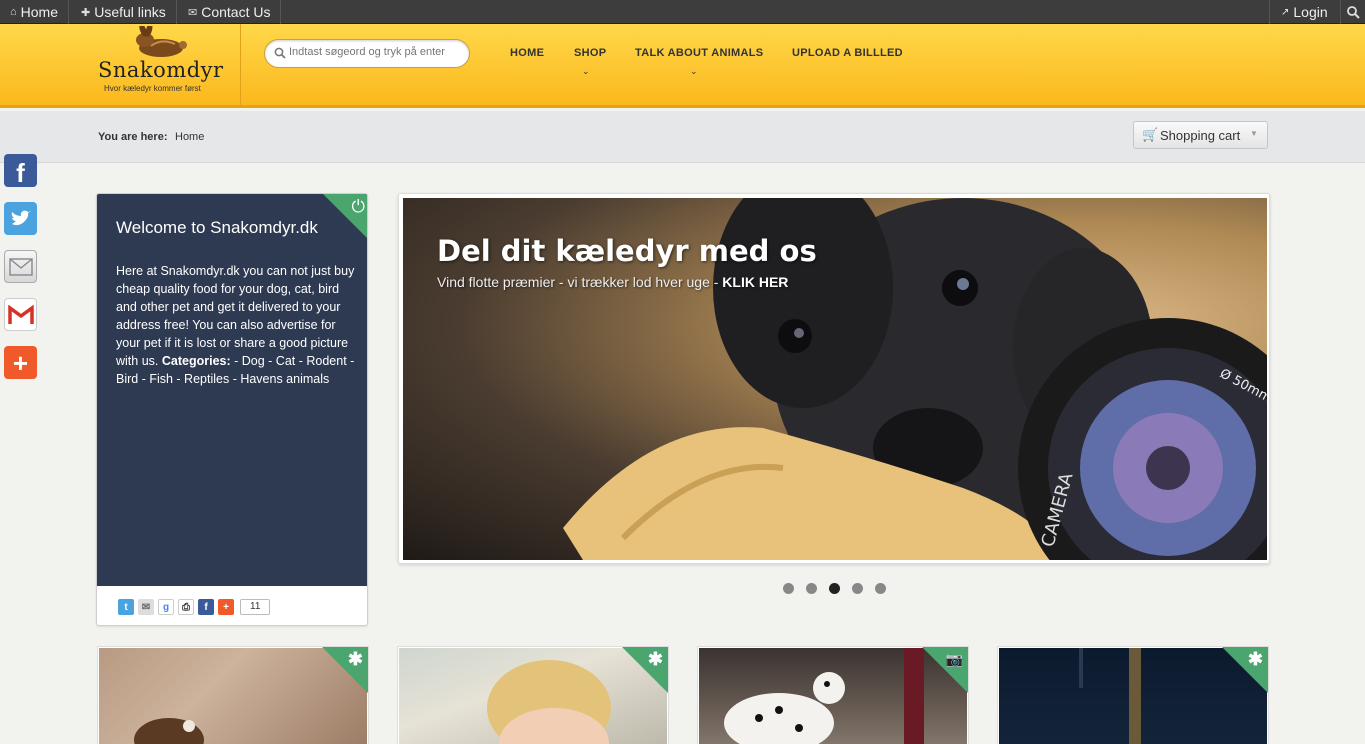 This screenshot has width=1365, height=744. Describe the element at coordinates (193, 12) in the screenshot. I see `envelope-icon: ✉` at that location.